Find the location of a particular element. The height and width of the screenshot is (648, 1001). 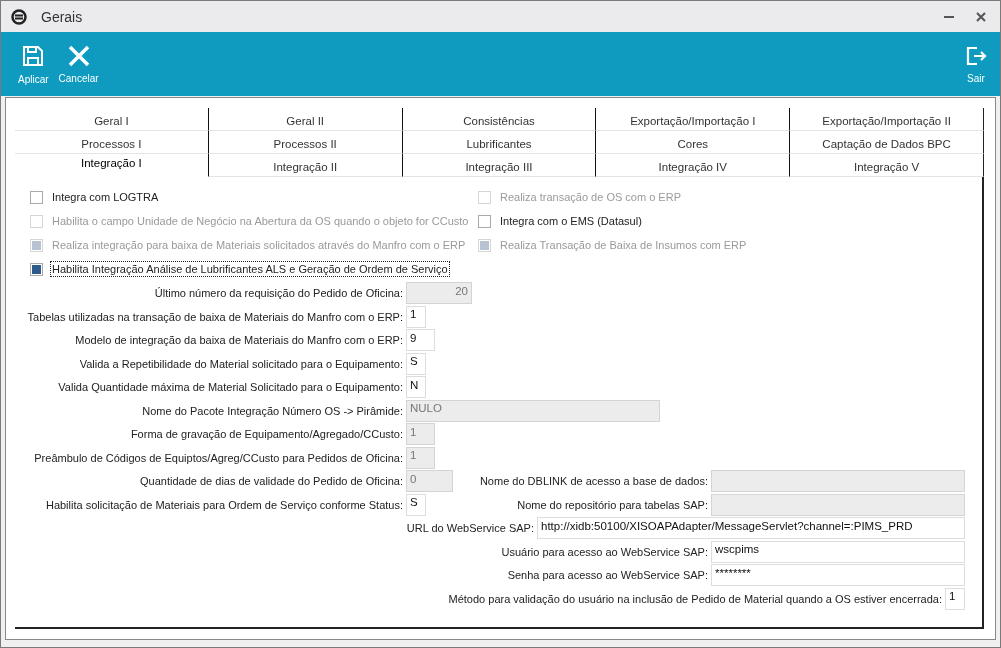

field-label: Usuário para acesso ao WebService SAP: is located at coordinates (604, 551).